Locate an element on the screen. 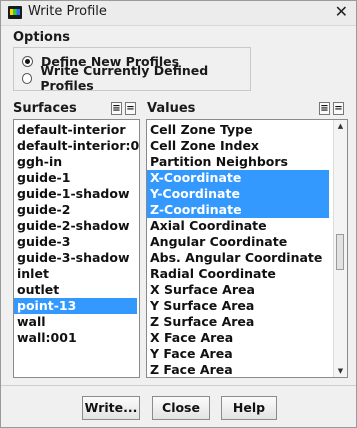 The width and height of the screenshot is (357, 428). scrollbar-thumb is located at coordinates (340, 252).